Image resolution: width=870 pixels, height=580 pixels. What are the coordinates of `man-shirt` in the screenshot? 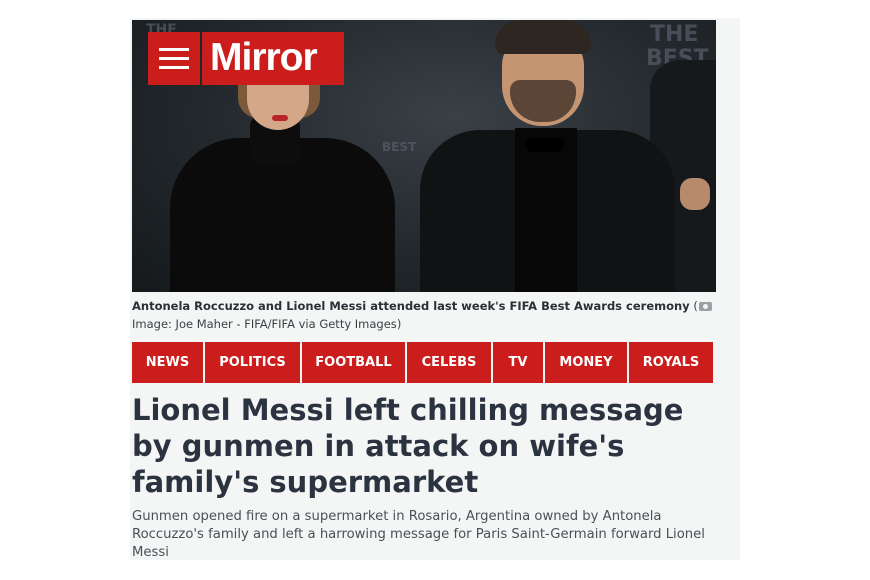 It's located at (546, 210).